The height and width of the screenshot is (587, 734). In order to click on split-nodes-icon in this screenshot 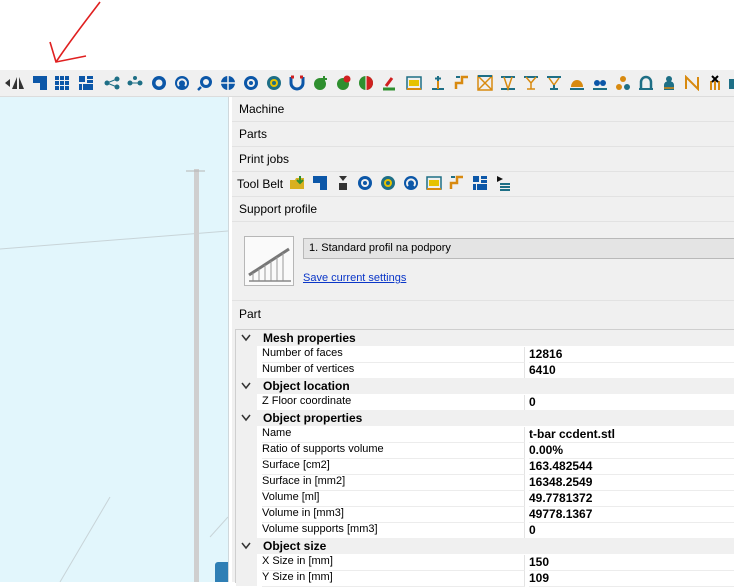, I will do `click(135, 83)`.